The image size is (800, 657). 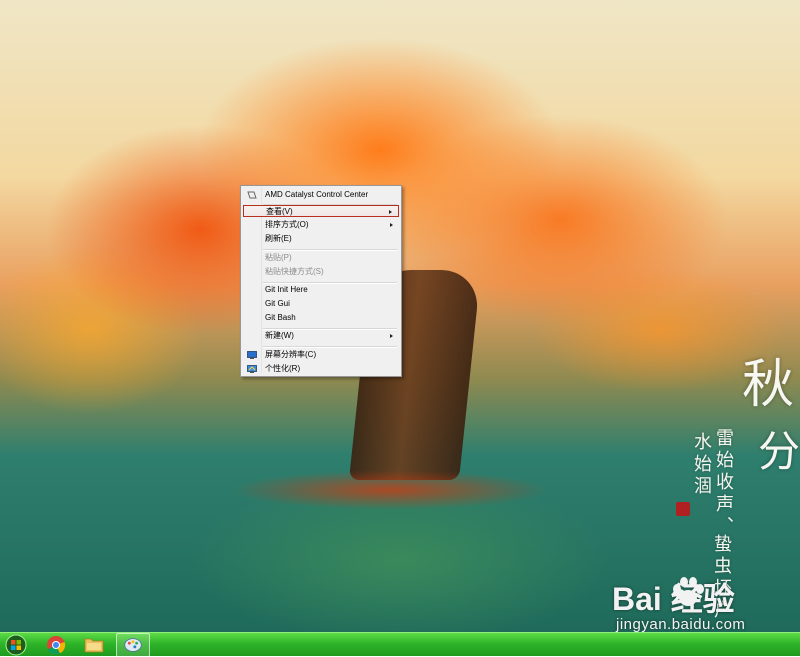 I want to click on wallpaper-title-char-1: 秋, so click(x=768, y=385).